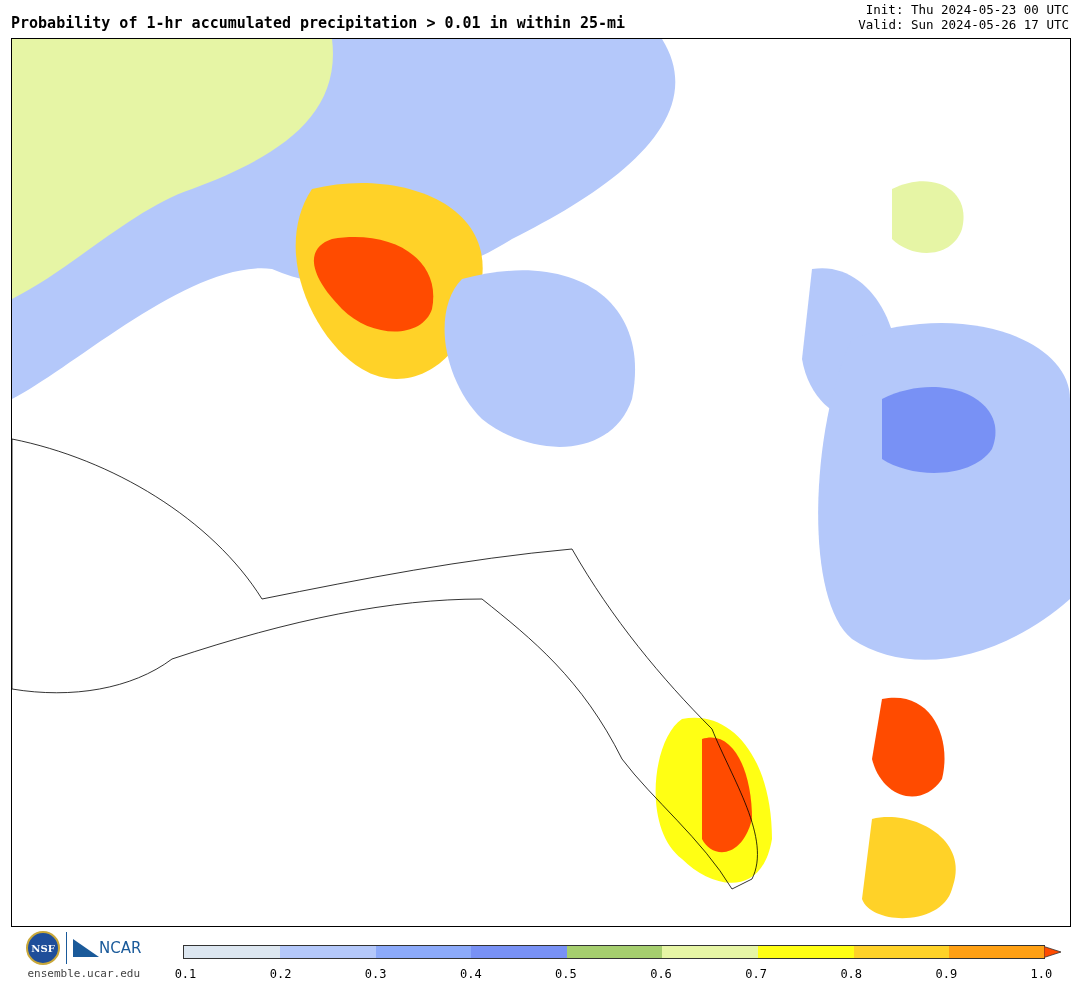 This screenshot has width=1080, height=988. Describe the element at coordinates (963, 24) in the screenshot. I see `valid-time: Valid: Sun 2024-05-26 17 UTC` at that location.